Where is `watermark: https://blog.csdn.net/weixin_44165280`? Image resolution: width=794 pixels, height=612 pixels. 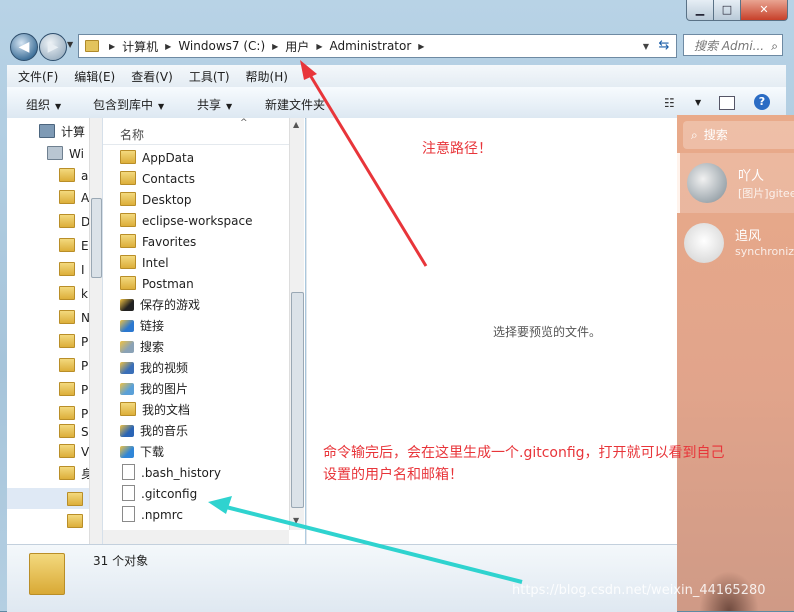
watermark: https://blog.csdn.net/weixin_44165280 is located at coordinates (639, 590).